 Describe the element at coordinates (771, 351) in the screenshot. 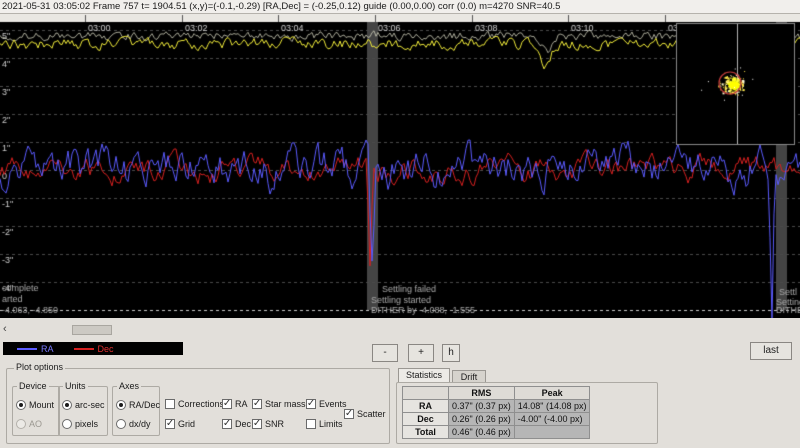

I see `last-button: last` at that location.